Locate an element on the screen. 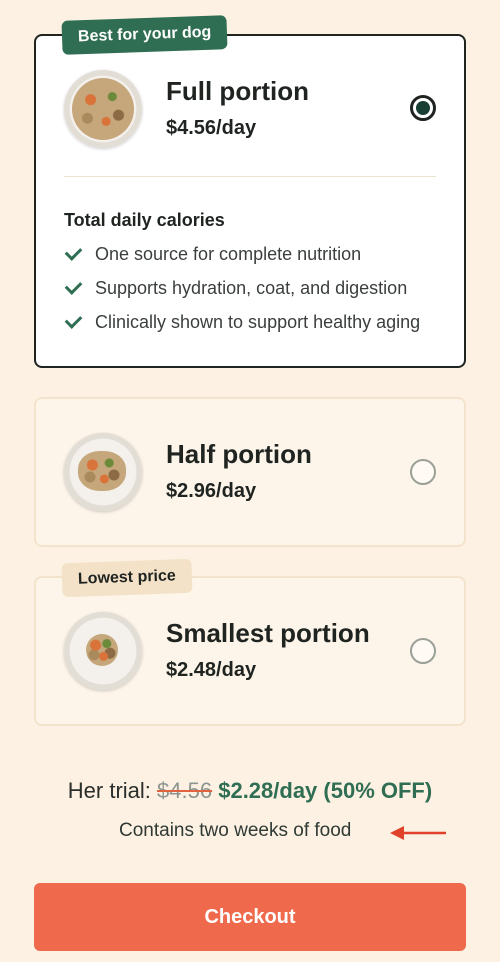  benefit-item: Supports hydration, coat, and digestion is located at coordinates (235, 288).